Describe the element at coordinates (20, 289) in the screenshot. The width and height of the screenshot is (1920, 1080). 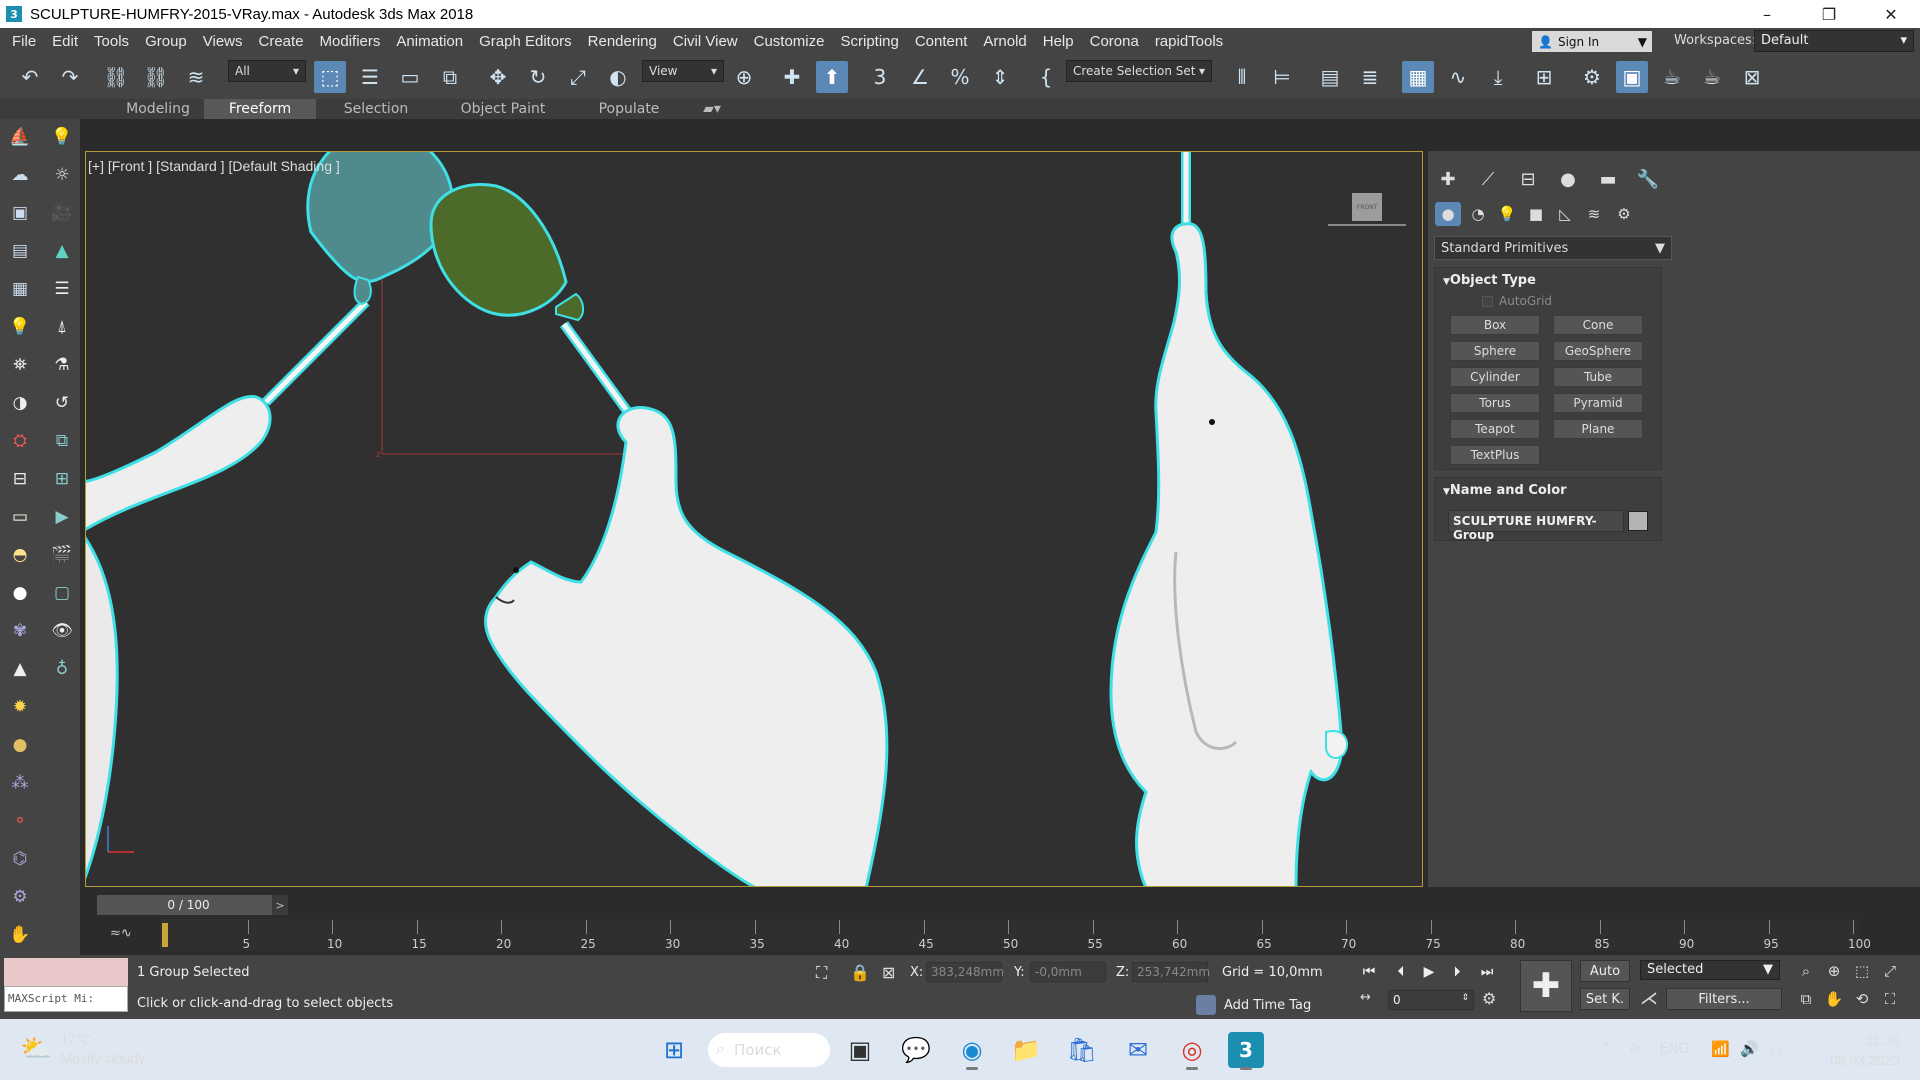
I see `table-icon: ▦` at that location.